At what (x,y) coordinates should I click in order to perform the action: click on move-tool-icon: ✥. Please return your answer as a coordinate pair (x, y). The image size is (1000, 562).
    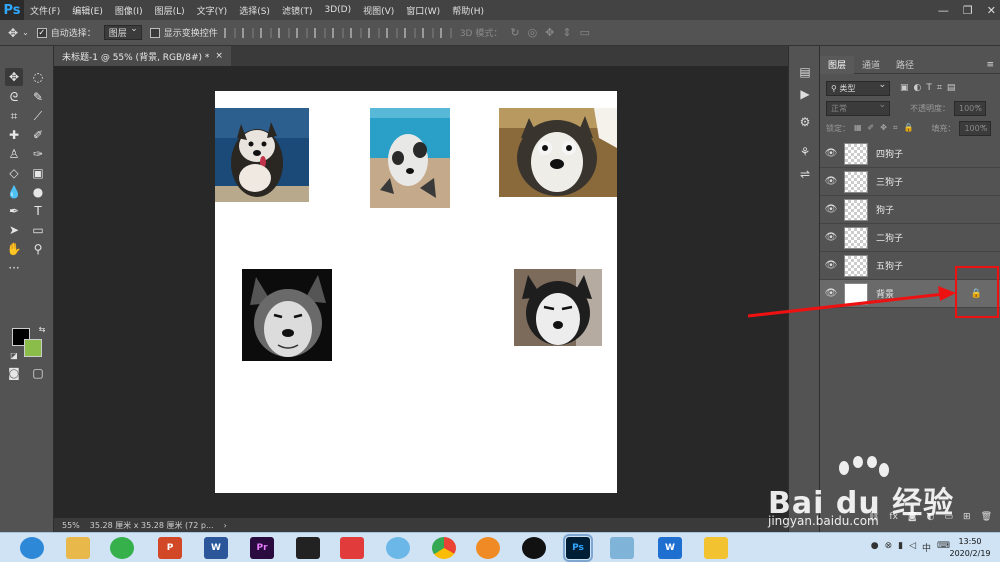
    Looking at the image, I should click on (14, 77).